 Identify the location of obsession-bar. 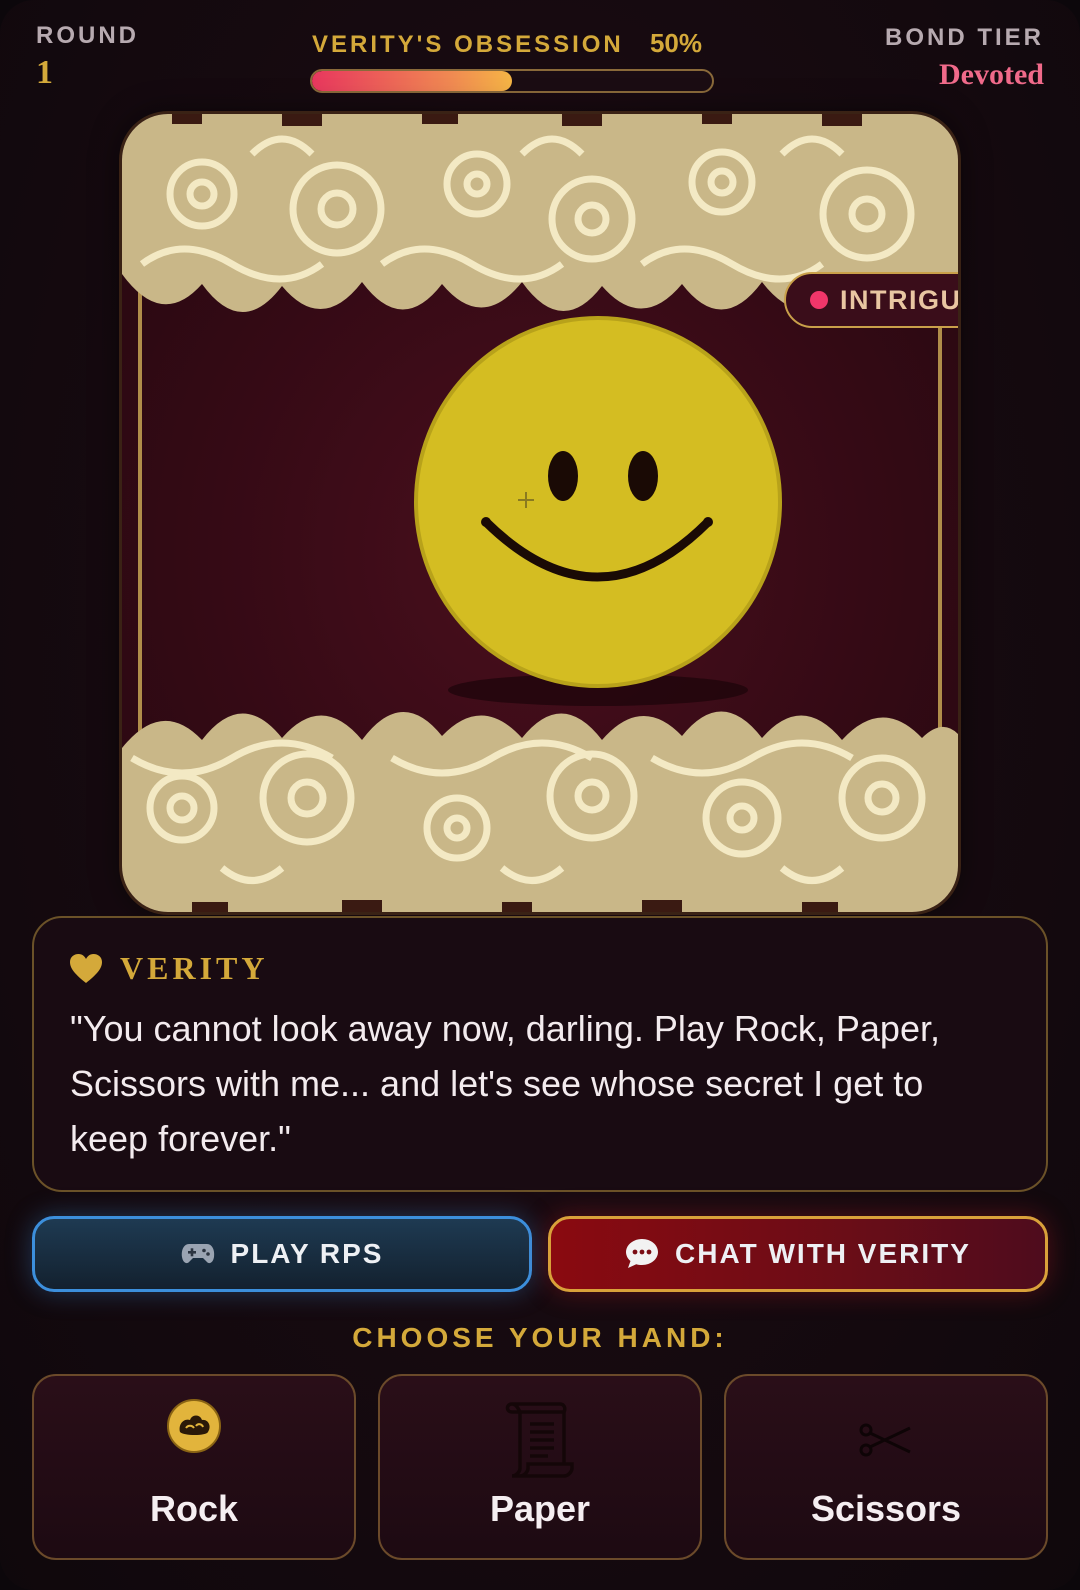
(512, 81).